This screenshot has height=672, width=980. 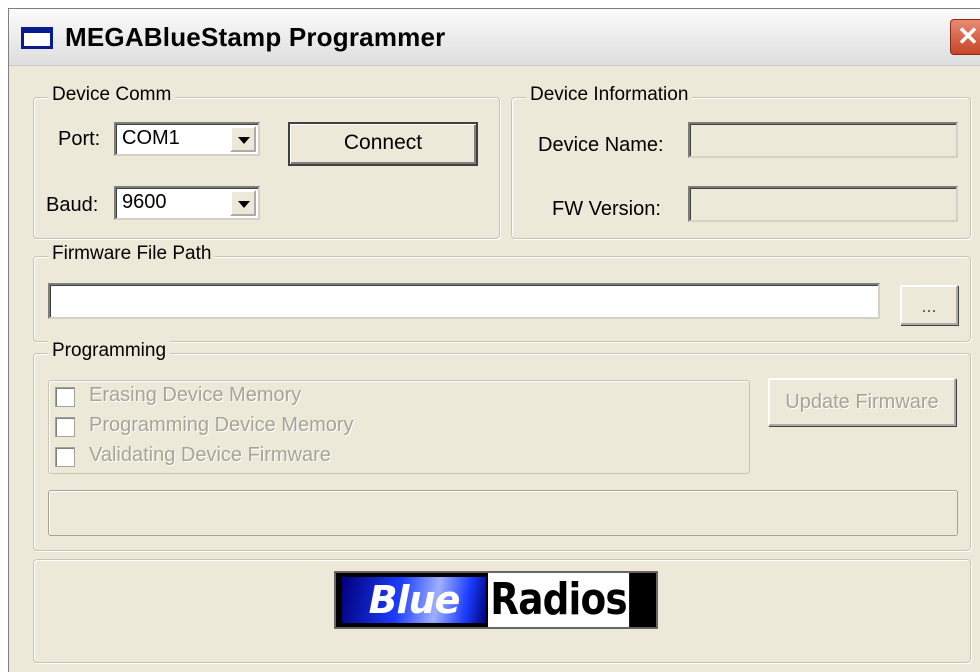 What do you see at coordinates (187, 139) in the screenshot?
I see `port-select: COM1` at bounding box center [187, 139].